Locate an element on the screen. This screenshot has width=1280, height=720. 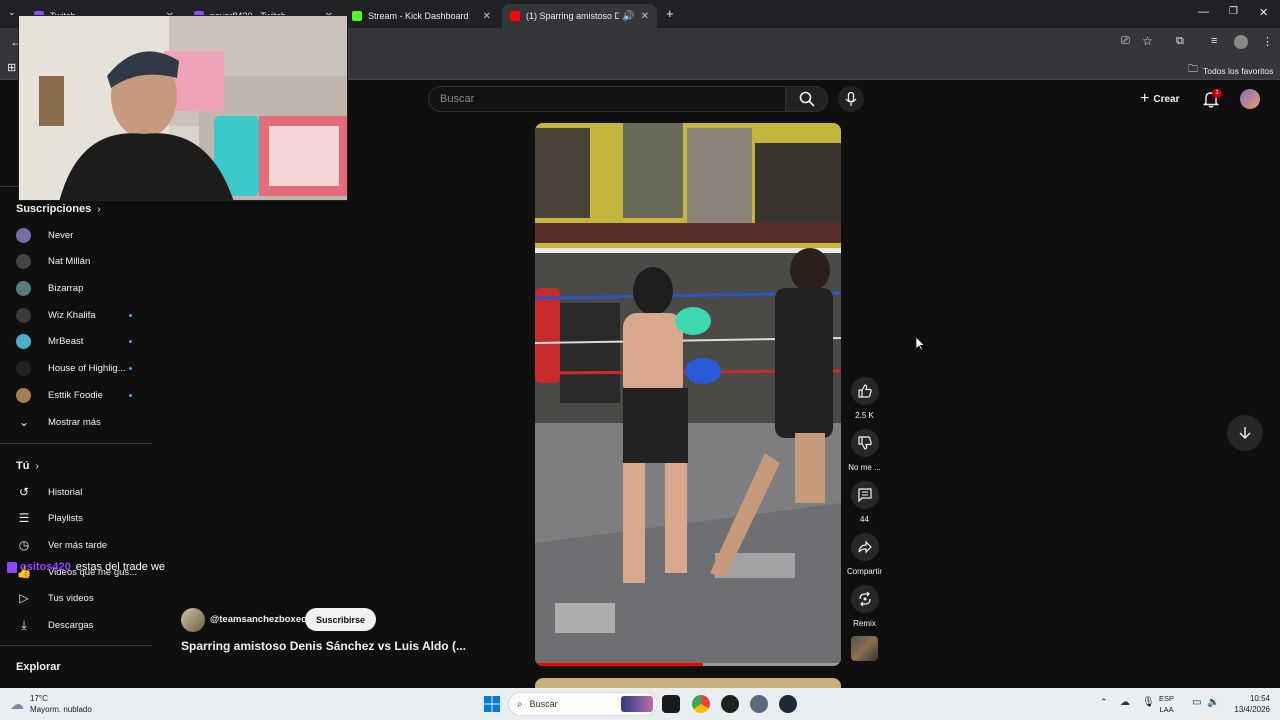
sidebar-item-history: ↺ Historial is located at coordinates (86, 492).